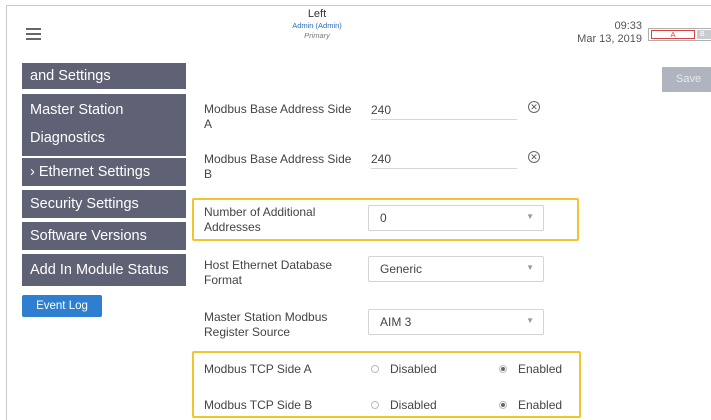 This screenshot has width=711, height=420. I want to click on tcp-a-enabled-radio: Enabled, so click(539, 369).